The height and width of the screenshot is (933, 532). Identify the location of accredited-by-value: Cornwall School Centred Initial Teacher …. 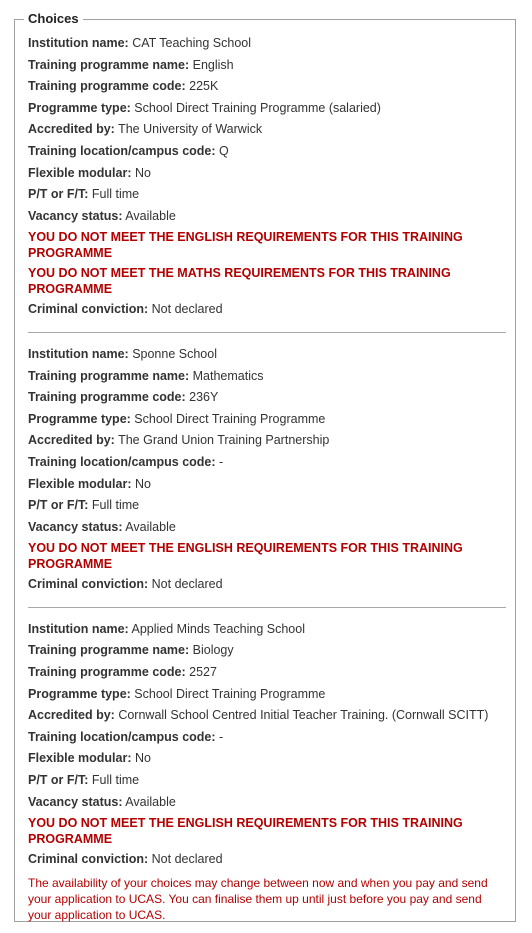
(303, 715).